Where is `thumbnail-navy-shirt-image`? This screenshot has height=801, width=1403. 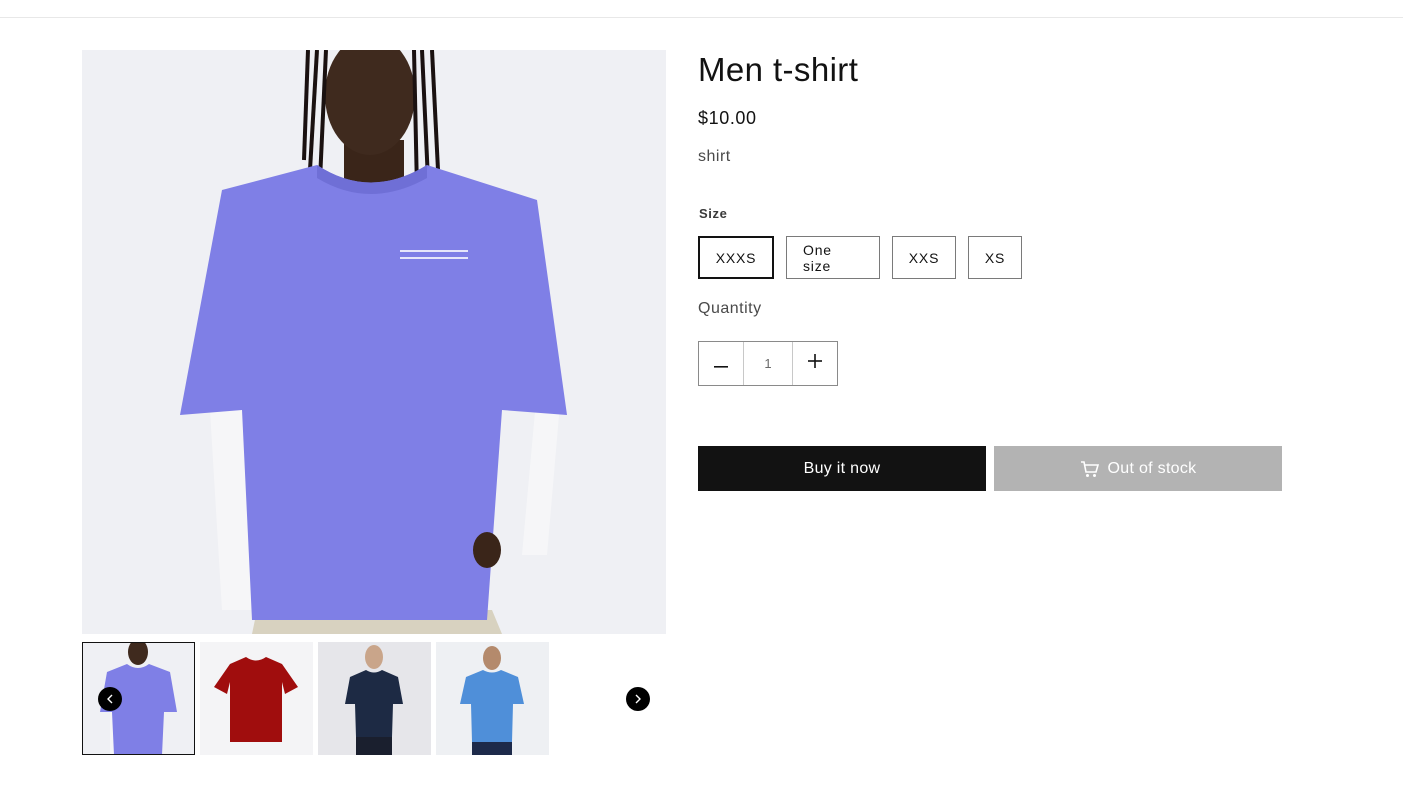 thumbnail-navy-shirt-image is located at coordinates (374, 698).